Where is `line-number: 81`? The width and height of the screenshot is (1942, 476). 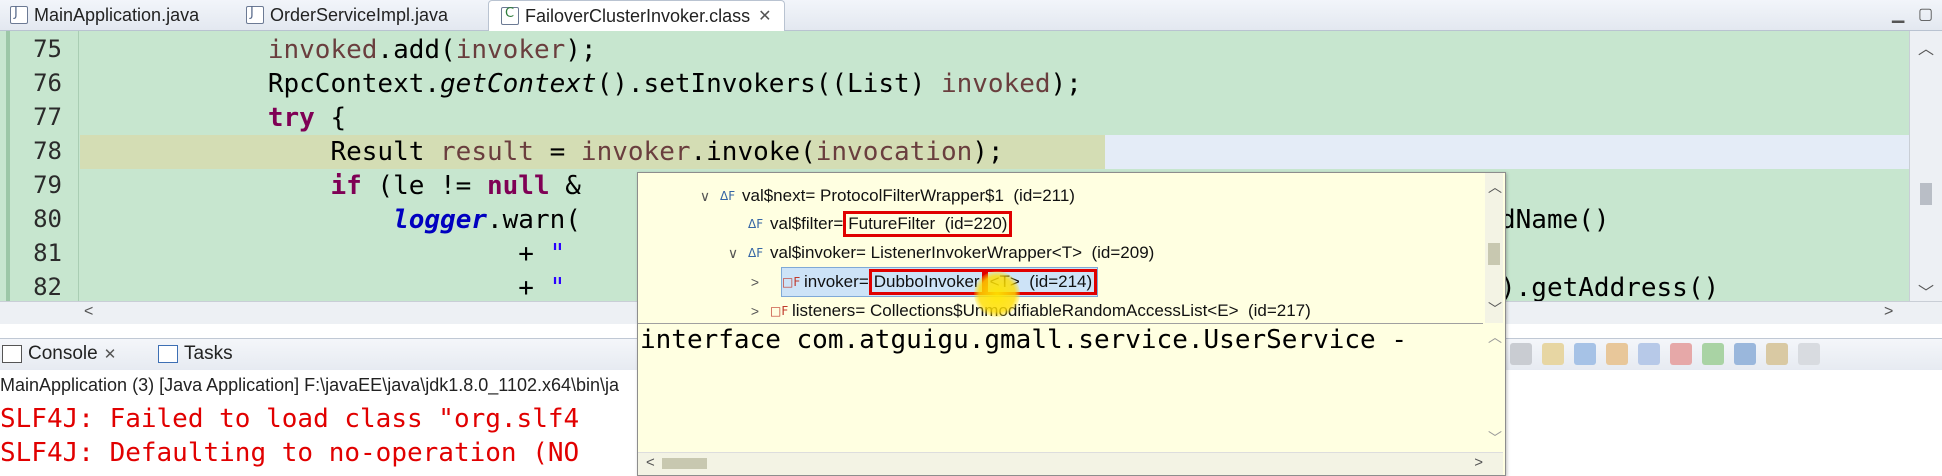 line-number: 81 is located at coordinates (47, 253).